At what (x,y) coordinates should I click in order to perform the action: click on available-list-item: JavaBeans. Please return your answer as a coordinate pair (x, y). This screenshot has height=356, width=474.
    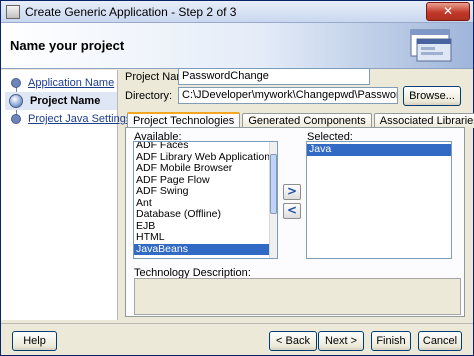
    Looking at the image, I should click on (205, 249).